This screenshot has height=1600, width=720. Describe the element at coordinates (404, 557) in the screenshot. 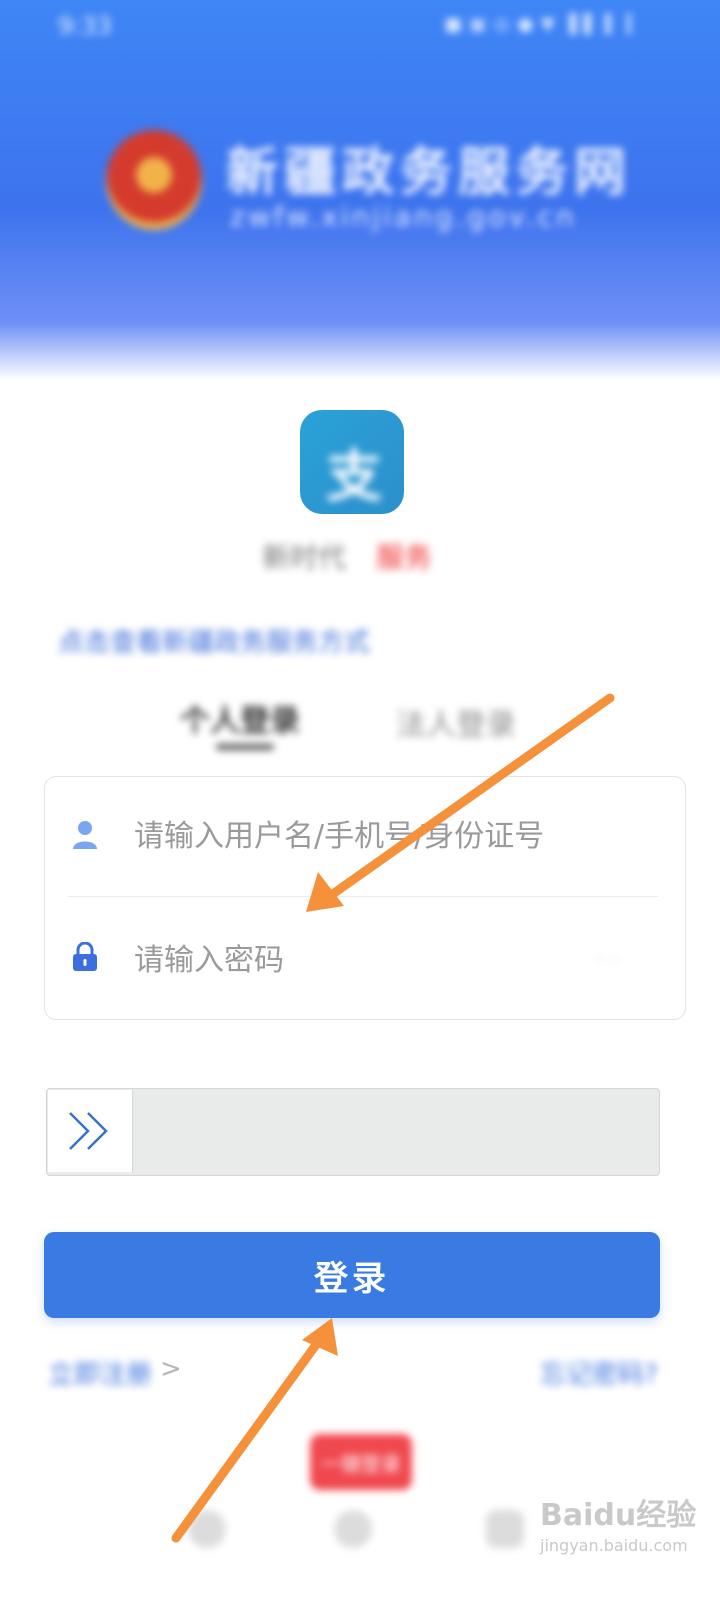

I see `app-name-highlight: 服务` at that location.